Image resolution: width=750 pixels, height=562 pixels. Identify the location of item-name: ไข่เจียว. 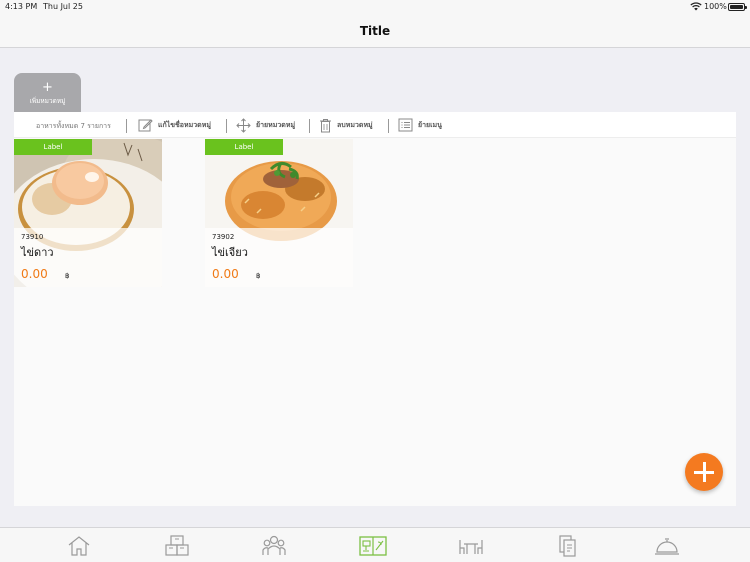
(230, 252).